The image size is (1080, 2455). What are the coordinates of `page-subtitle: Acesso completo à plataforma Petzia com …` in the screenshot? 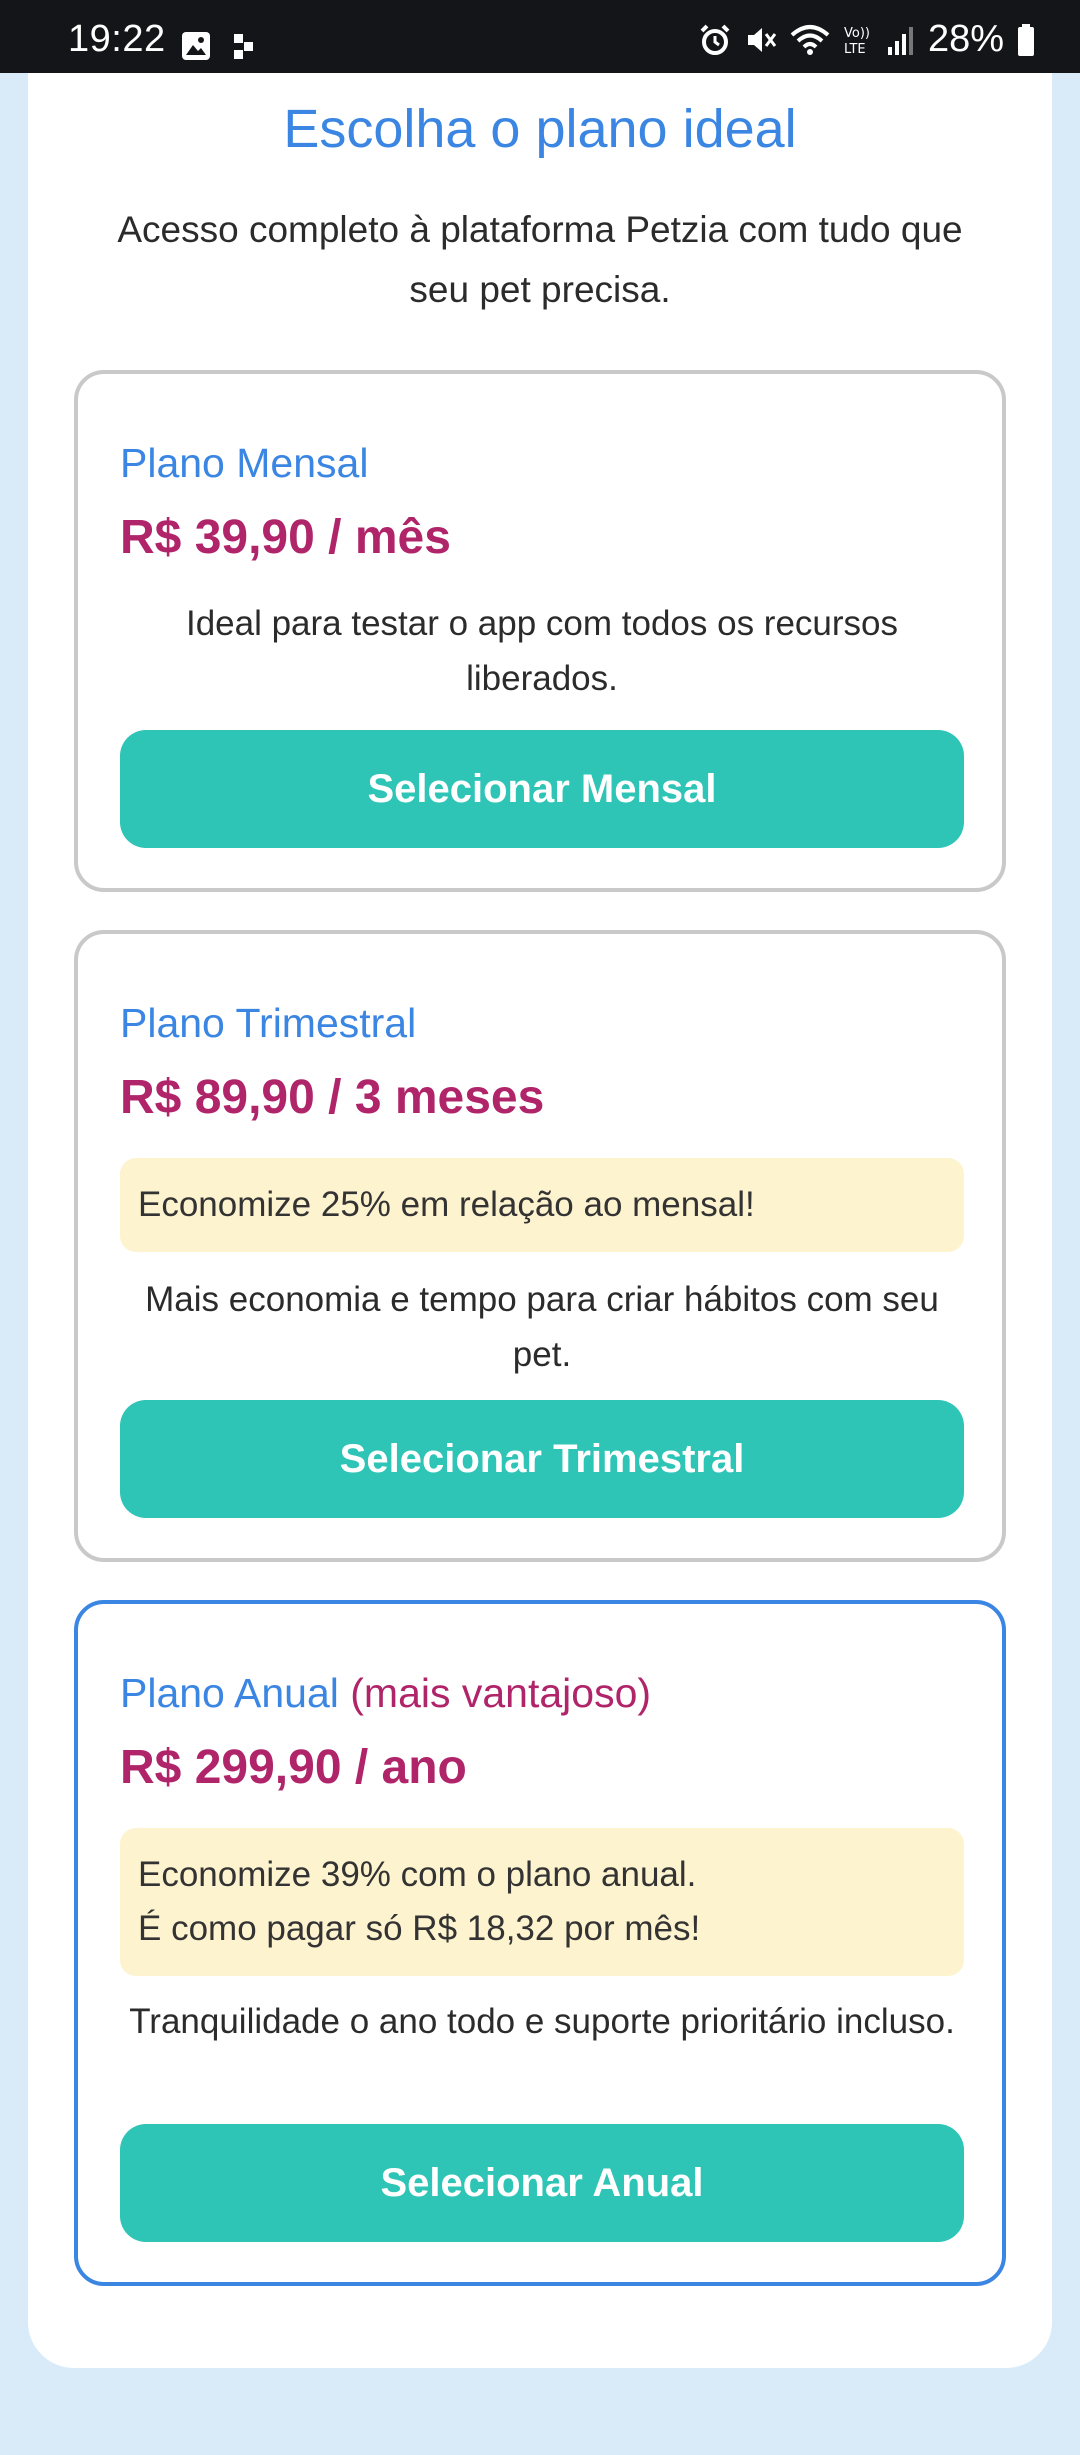 It's located at (540, 259).